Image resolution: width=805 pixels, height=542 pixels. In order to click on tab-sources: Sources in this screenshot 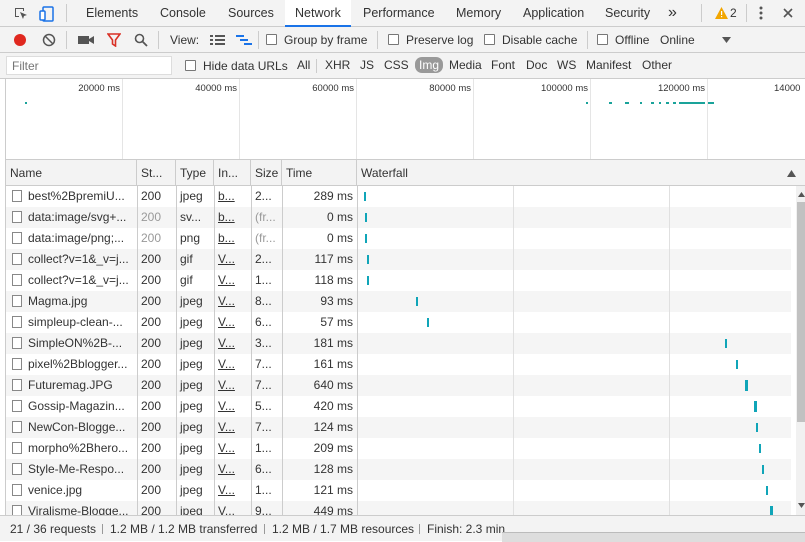, I will do `click(251, 13)`.